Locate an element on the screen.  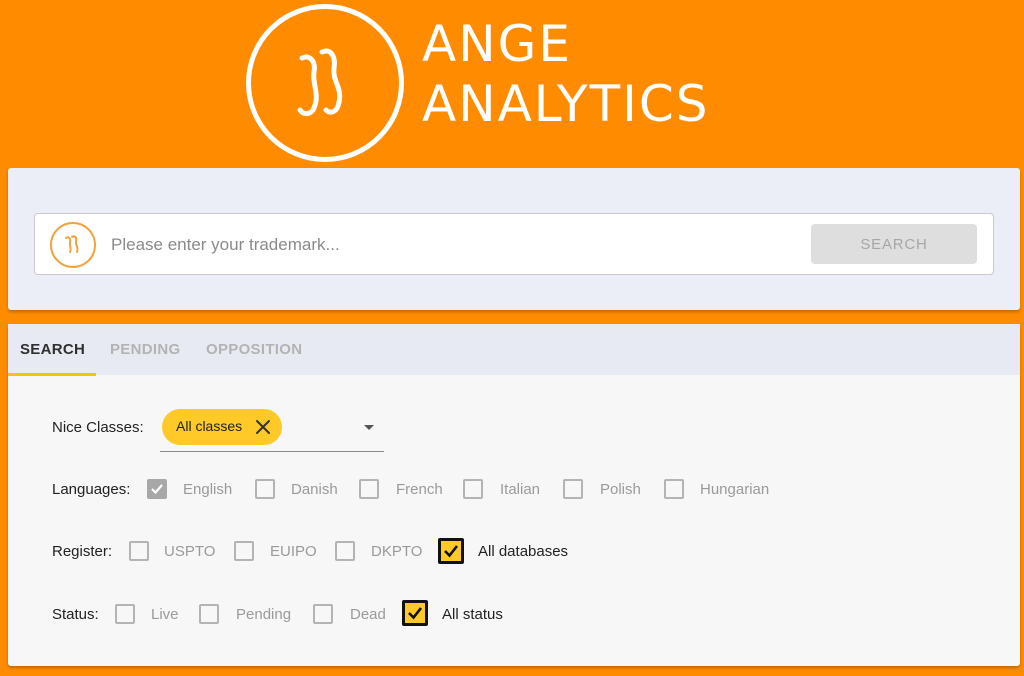
active-tab-indicator is located at coordinates (52, 374).